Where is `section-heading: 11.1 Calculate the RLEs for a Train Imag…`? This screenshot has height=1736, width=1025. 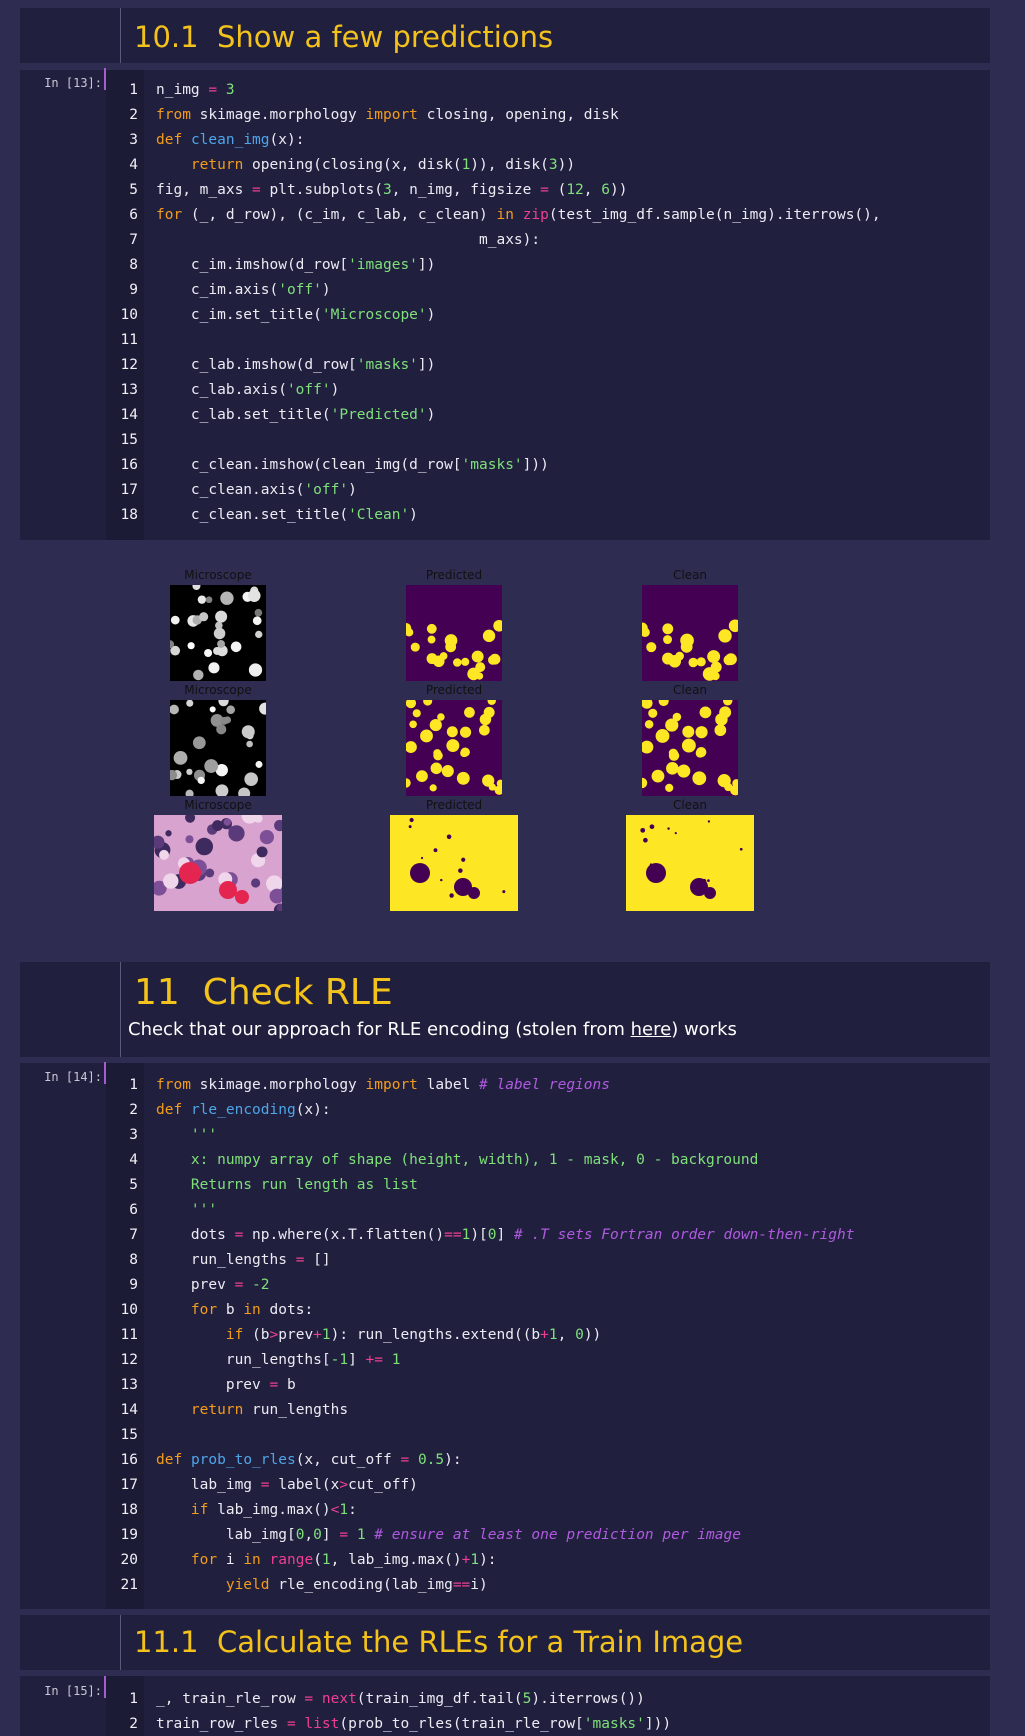
section-heading: 11.1 Calculate the RLEs for a Train Imag… is located at coordinates (439, 1642).